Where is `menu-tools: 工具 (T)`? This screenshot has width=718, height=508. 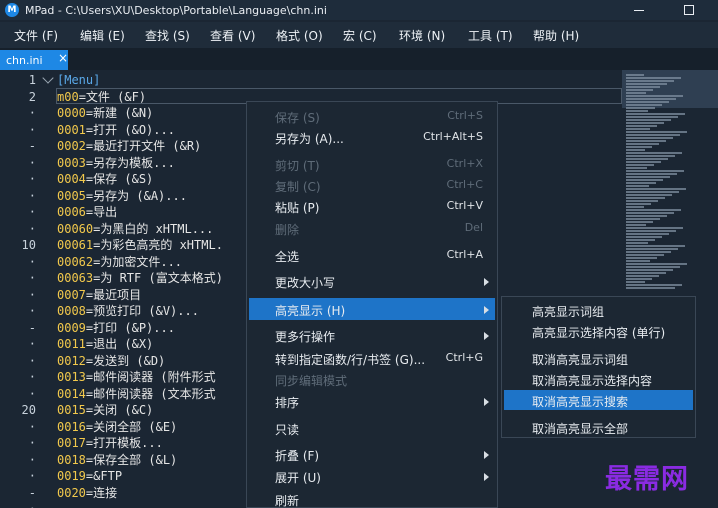 menu-tools: 工具 (T) is located at coordinates (490, 35).